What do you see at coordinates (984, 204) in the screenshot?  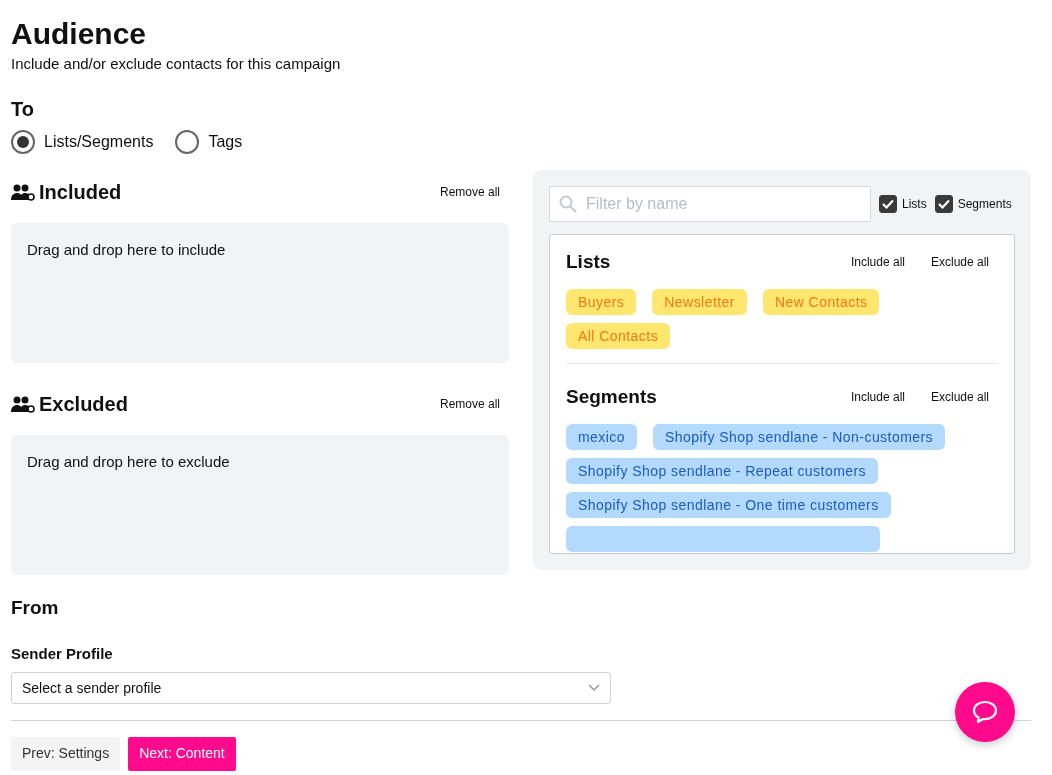 I see `checkbox-label: Segments` at bounding box center [984, 204].